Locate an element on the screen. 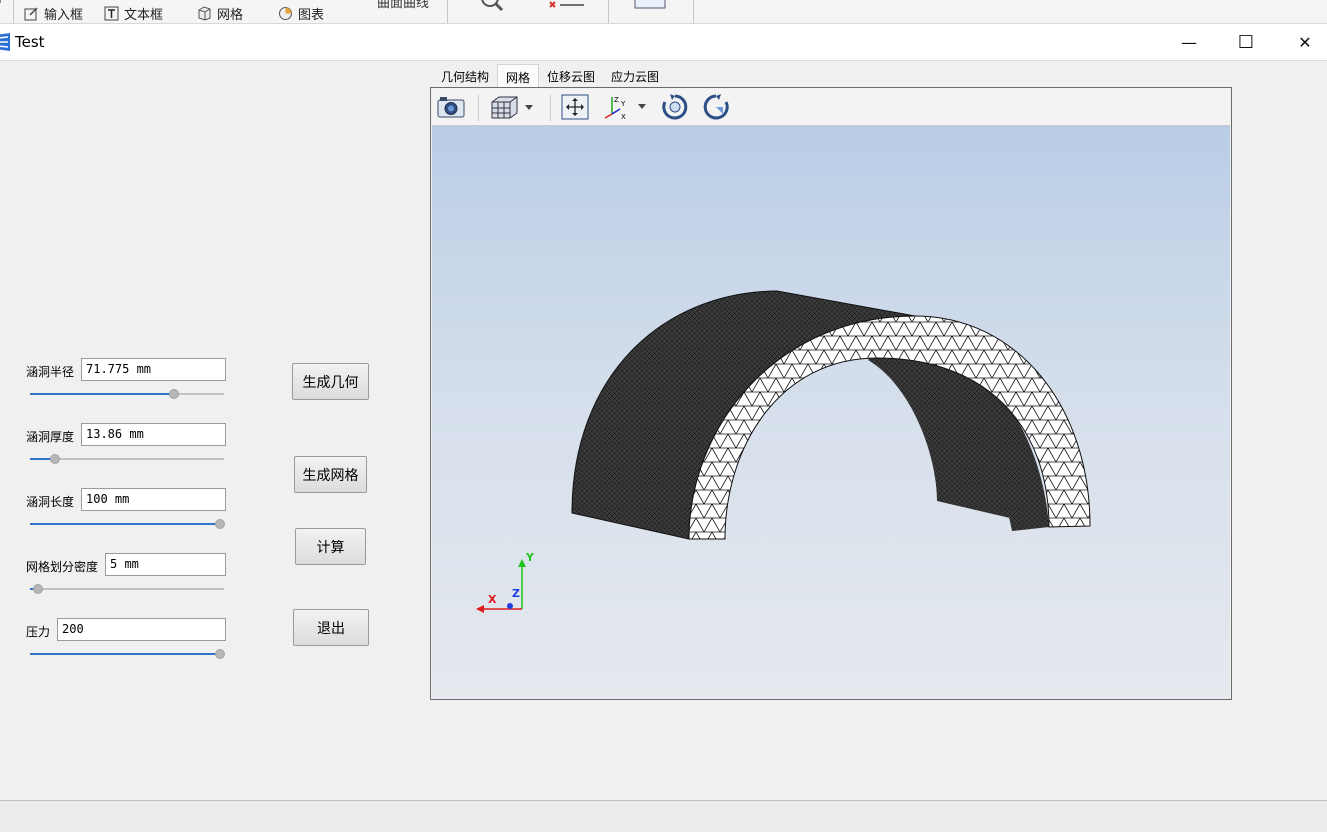 This screenshot has width=1327, height=832. camera-icon is located at coordinates (451, 107).